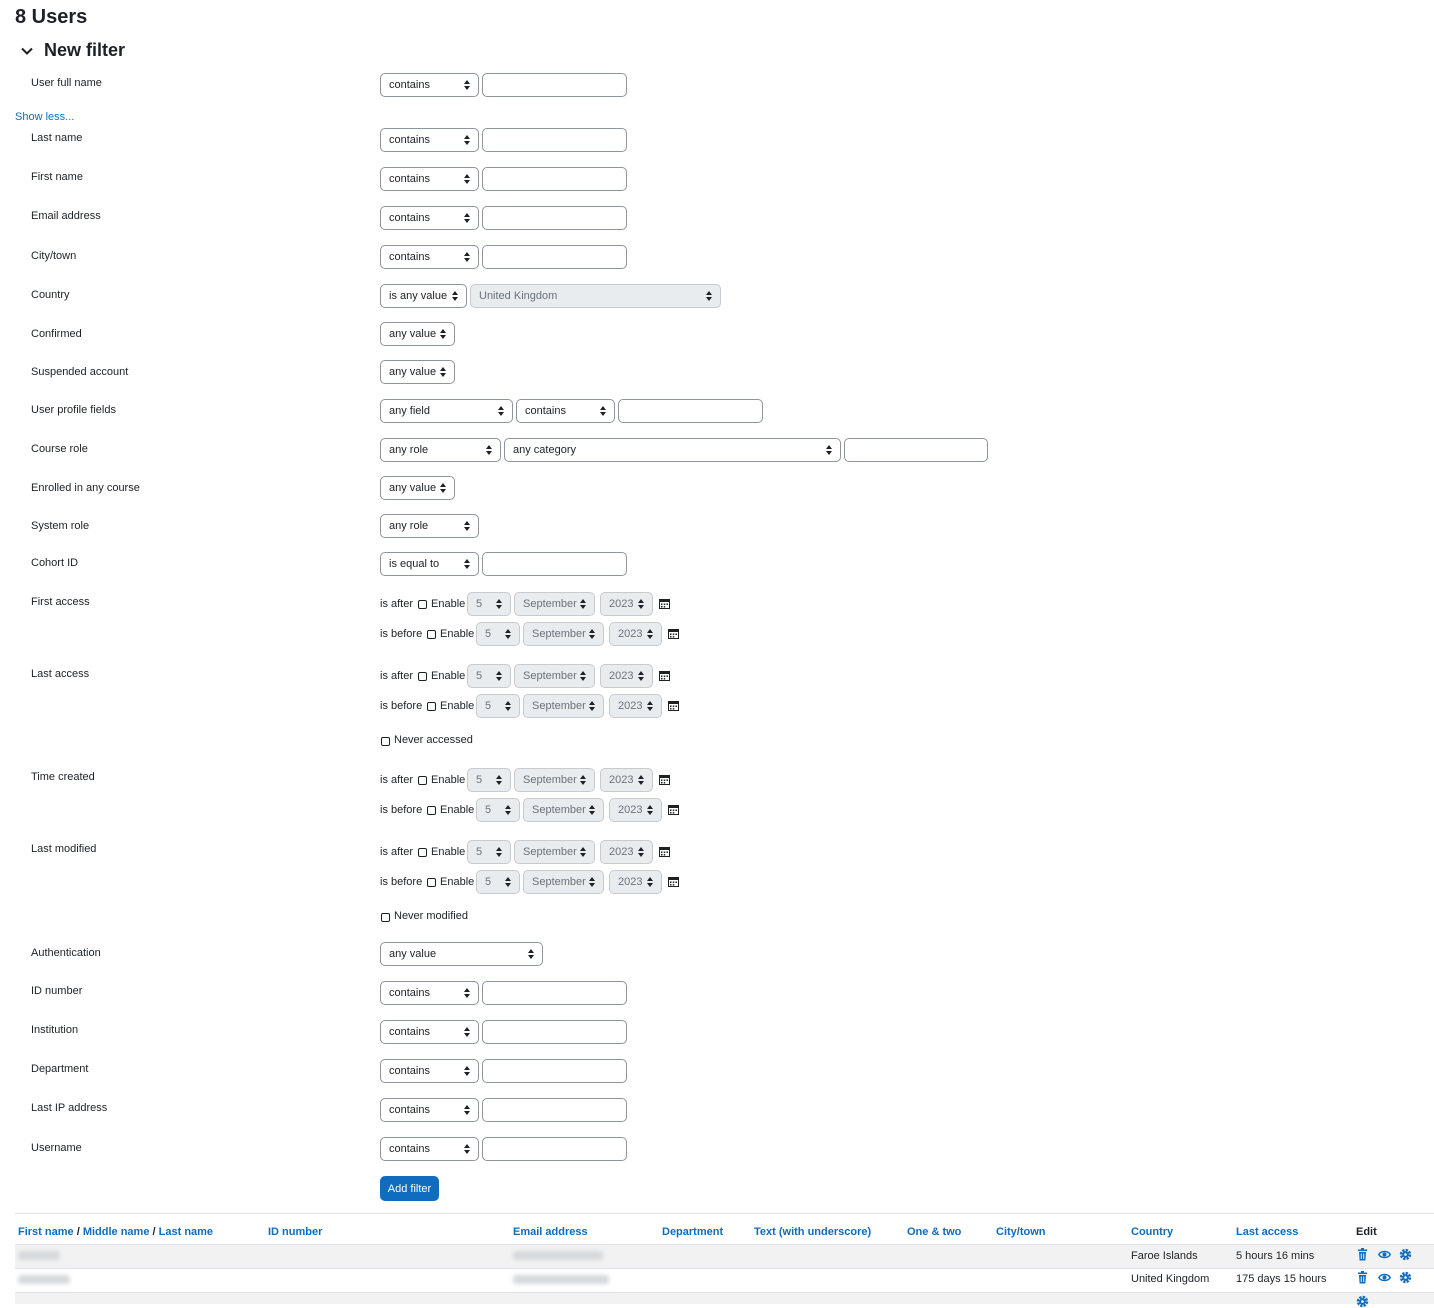 This screenshot has height=1308, width=1434. I want to click on city-operator-select: contains, so click(429, 257).